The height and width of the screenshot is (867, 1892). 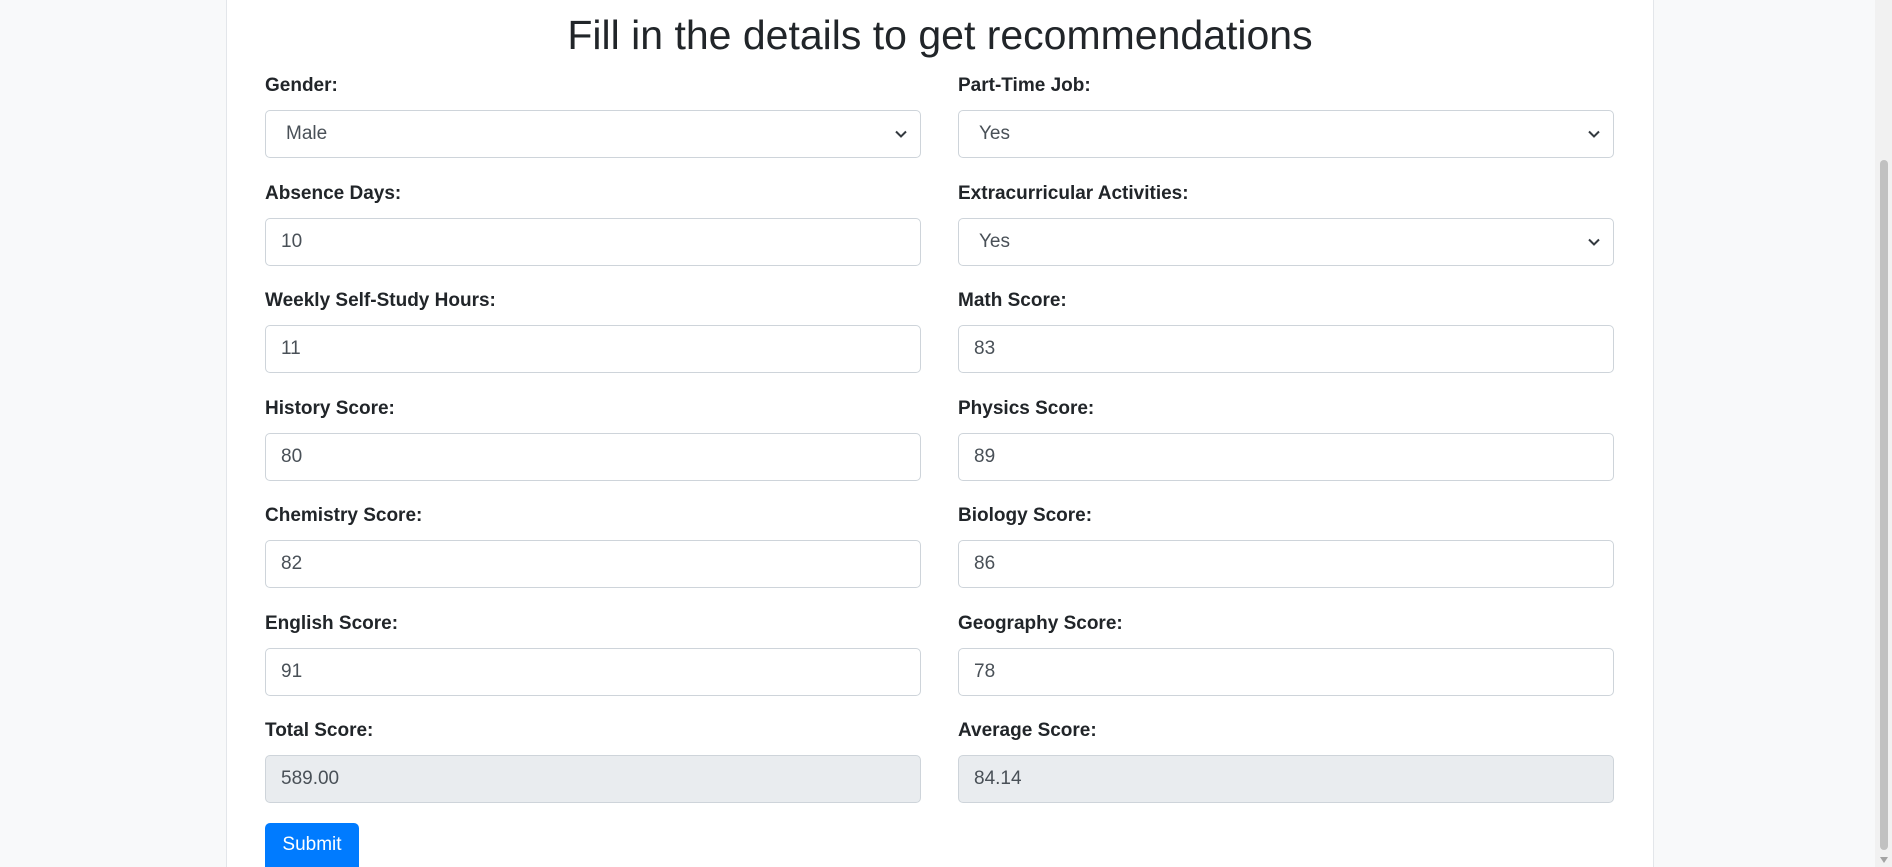 I want to click on absence-days-field: Absence Days: 10, so click(x=593, y=224).